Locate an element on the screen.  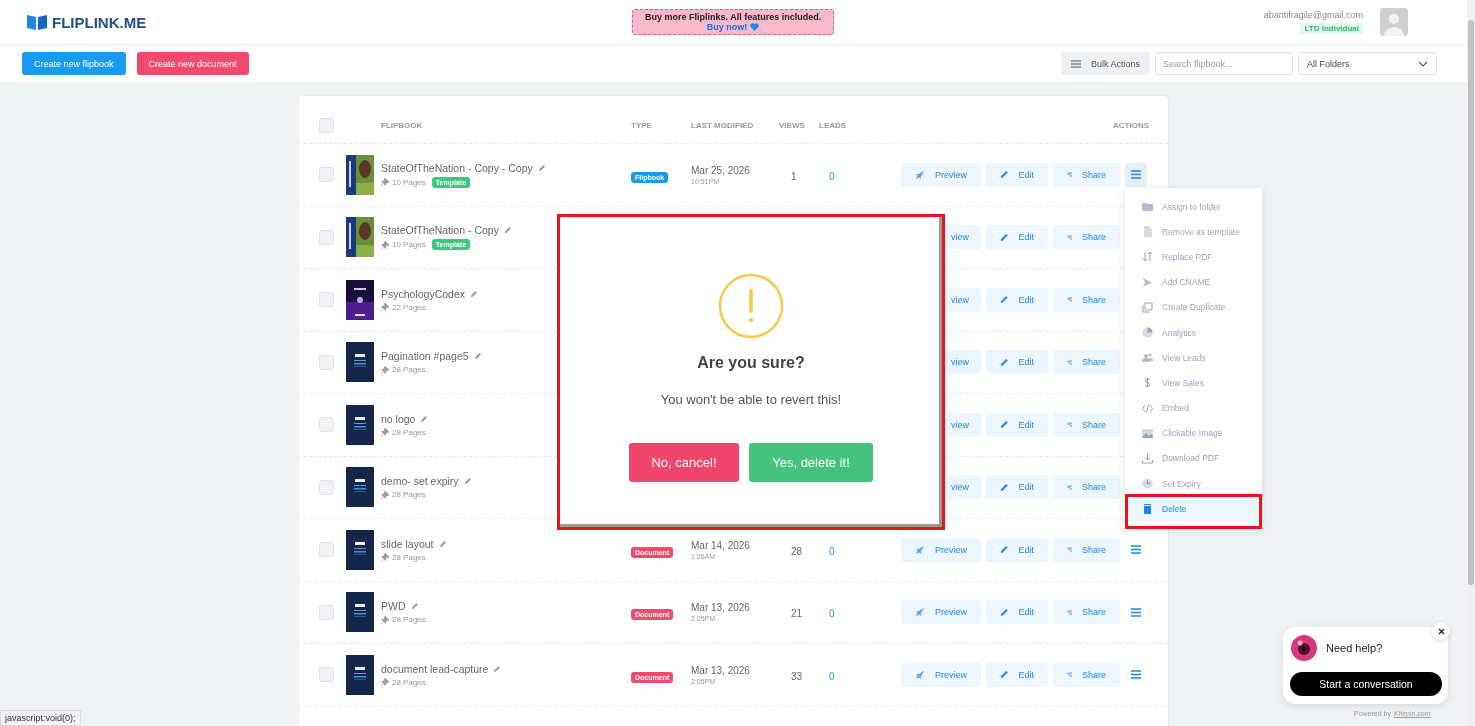
flipbook-title: Pagination #page5 is located at coordinates (425, 356).